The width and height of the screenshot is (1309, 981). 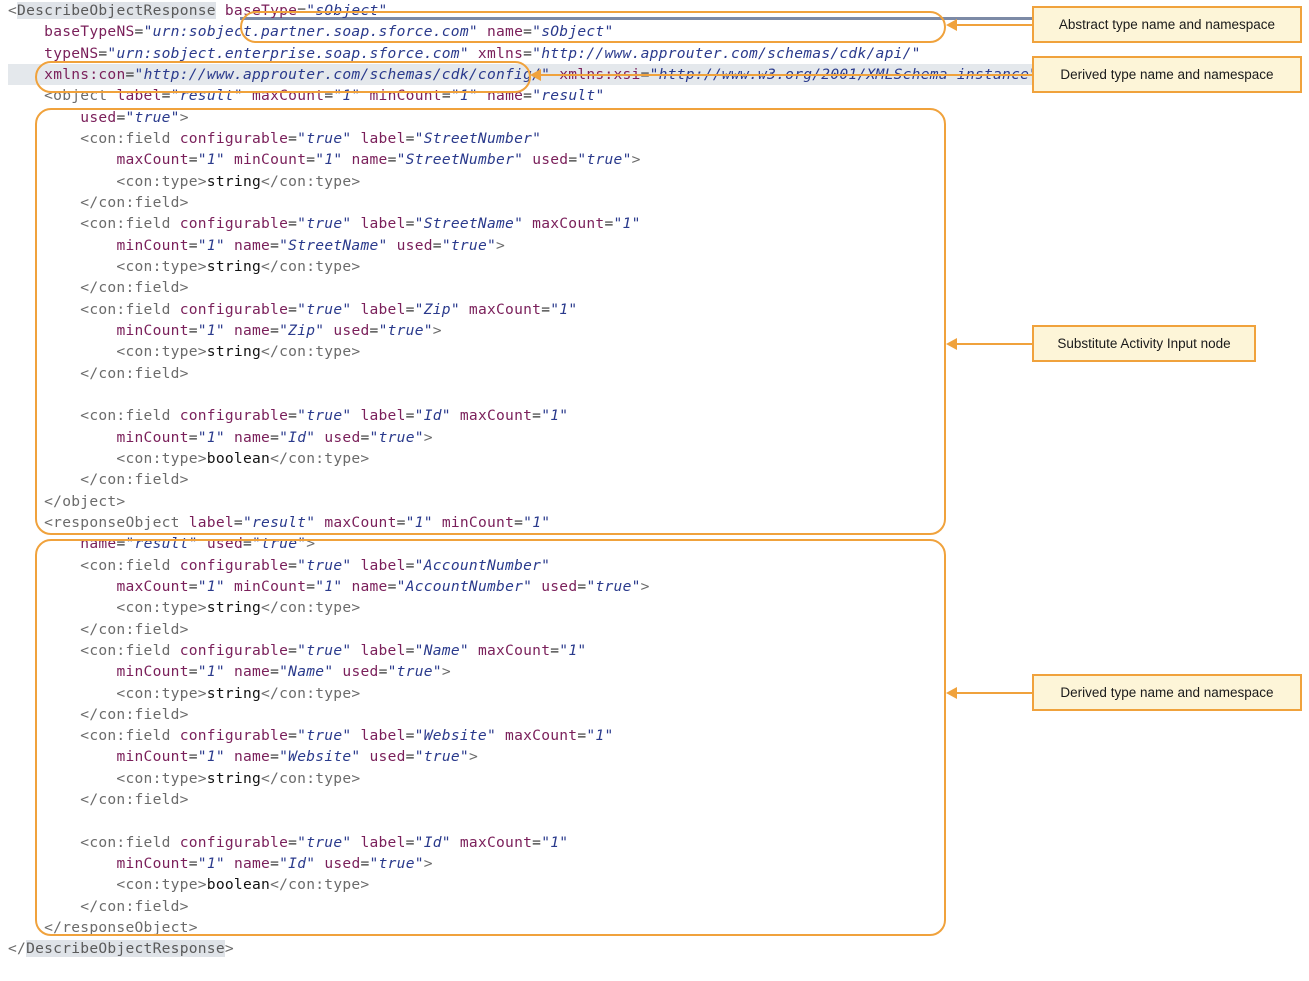 I want to click on attribute-value: "Id", so click(x=297, y=864).